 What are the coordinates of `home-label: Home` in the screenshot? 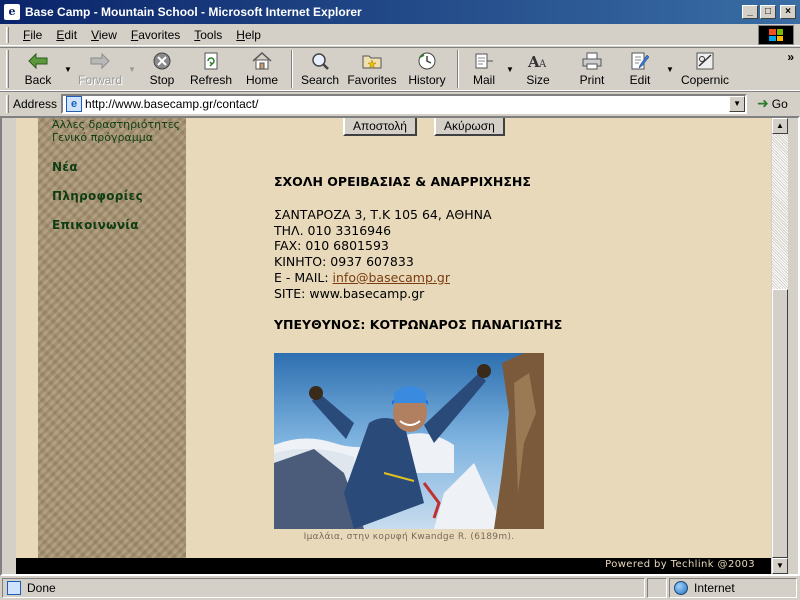 It's located at (261, 80).